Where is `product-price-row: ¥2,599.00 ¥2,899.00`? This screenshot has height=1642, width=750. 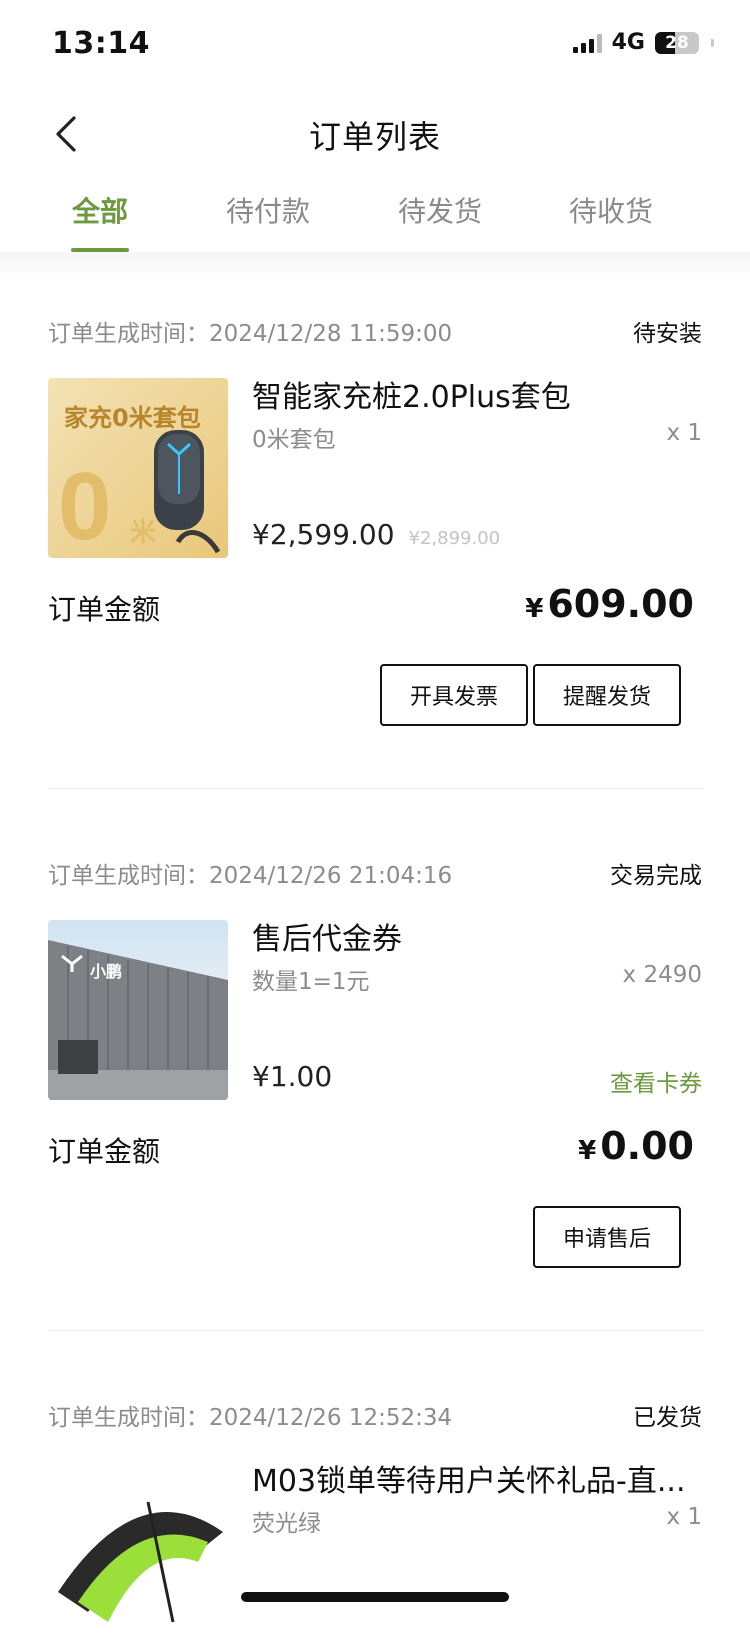 product-price-row: ¥2,599.00 ¥2,899.00 is located at coordinates (376, 534).